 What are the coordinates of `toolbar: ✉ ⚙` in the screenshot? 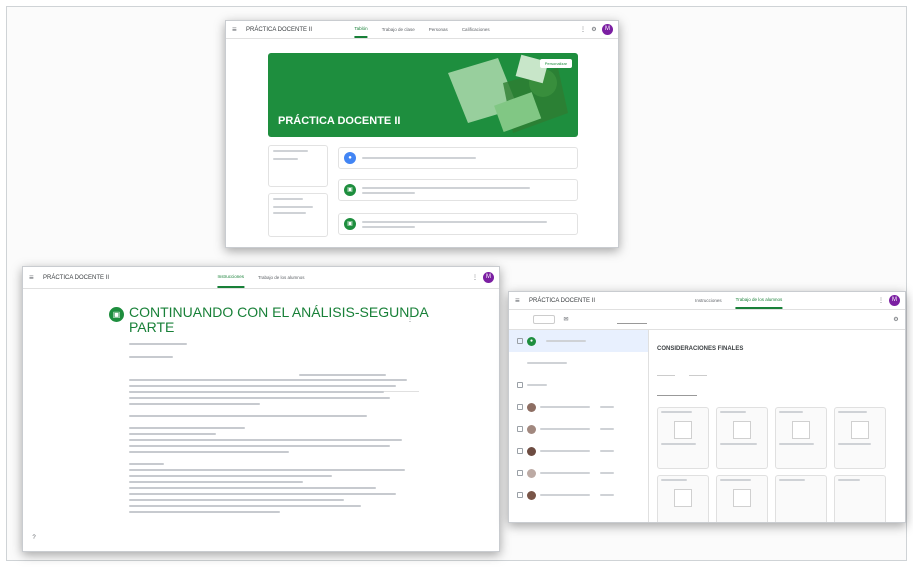 It's located at (707, 320).